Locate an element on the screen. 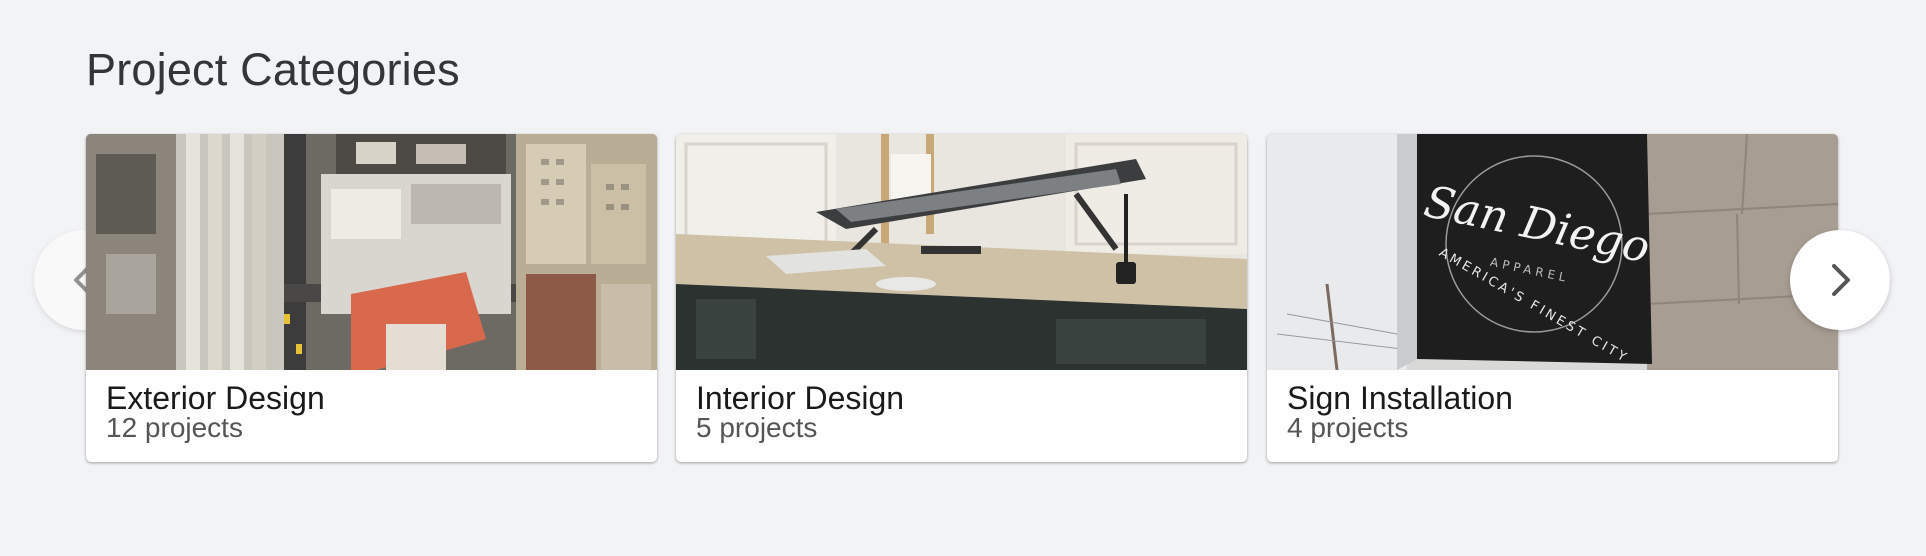 Image resolution: width=1926 pixels, height=556 pixels. chevron-right-icon is located at coordinates (1841, 280).